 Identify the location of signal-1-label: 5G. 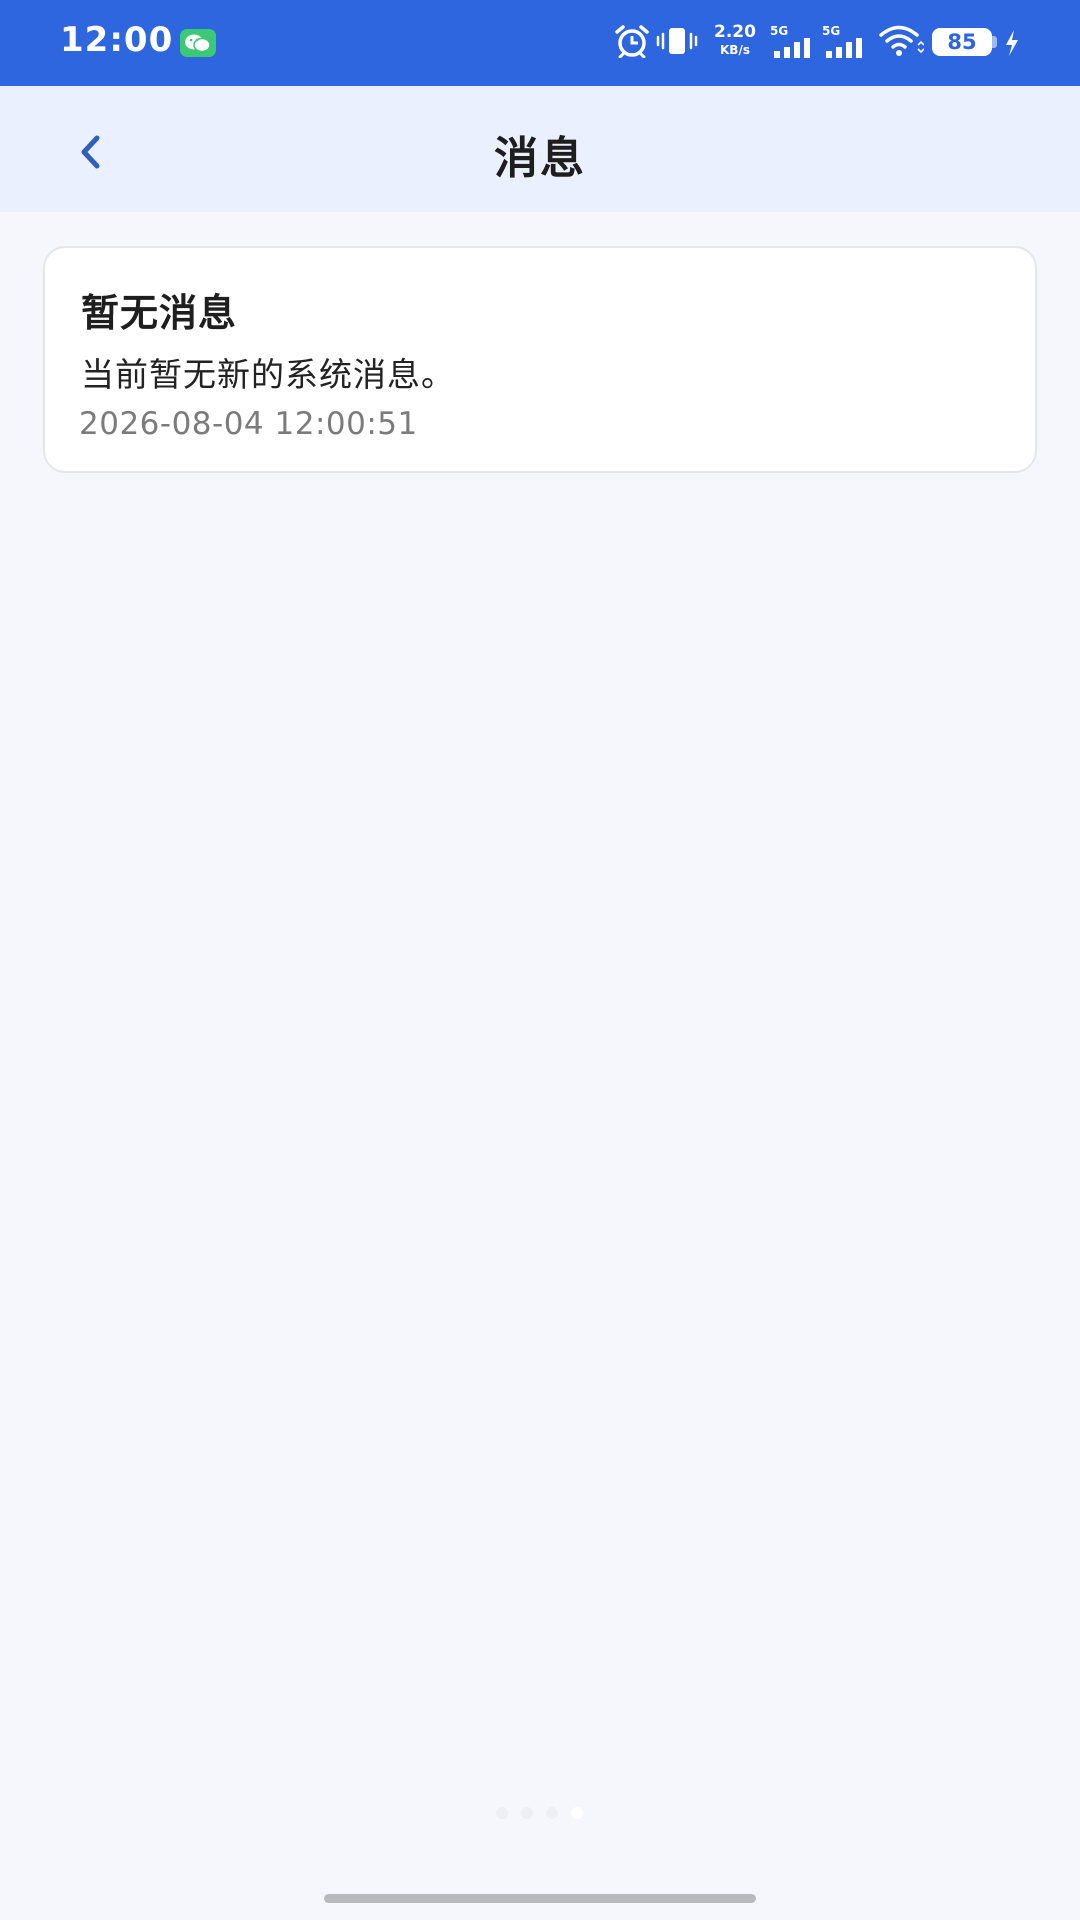
(779, 31).